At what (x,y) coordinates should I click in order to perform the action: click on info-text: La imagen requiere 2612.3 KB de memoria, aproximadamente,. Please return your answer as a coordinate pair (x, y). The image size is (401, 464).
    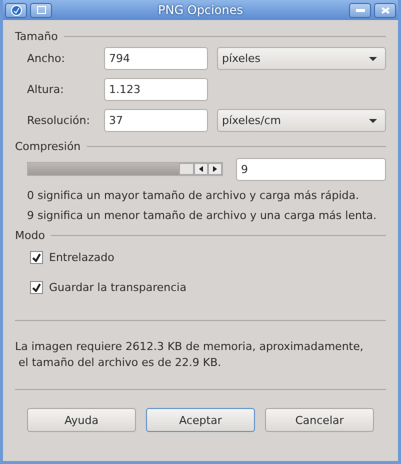
    Looking at the image, I should click on (189, 347).